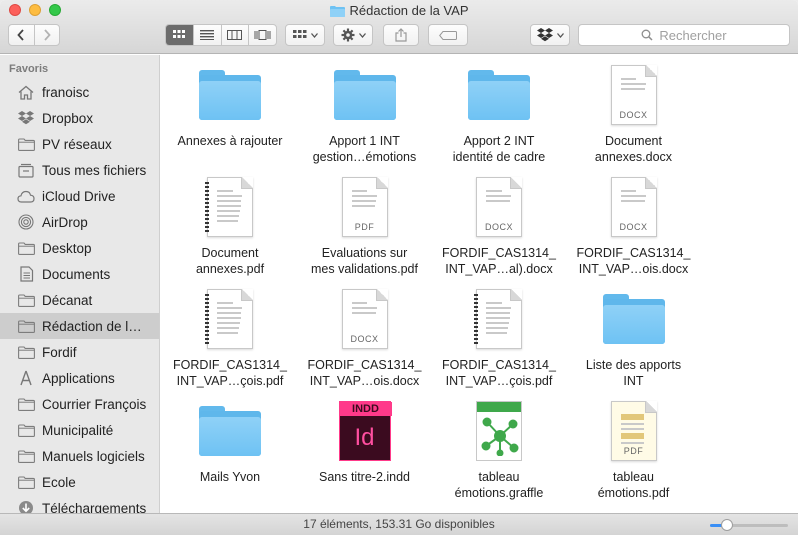 The height and width of the screenshot is (535, 798). Describe the element at coordinates (499, 381) in the screenshot. I see `file-name-line-2: INT_VAP…çois.pdf` at that location.